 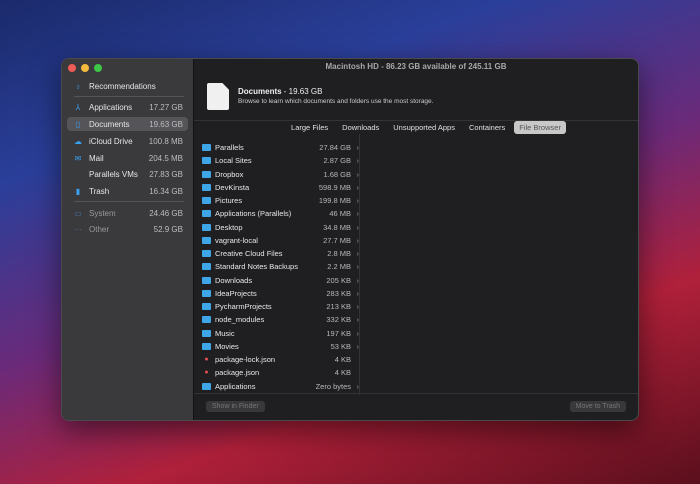 What do you see at coordinates (127, 107) in the screenshot?
I see `sidebar-item-applications: ⅄ Applications 17.27 GB` at bounding box center [127, 107].